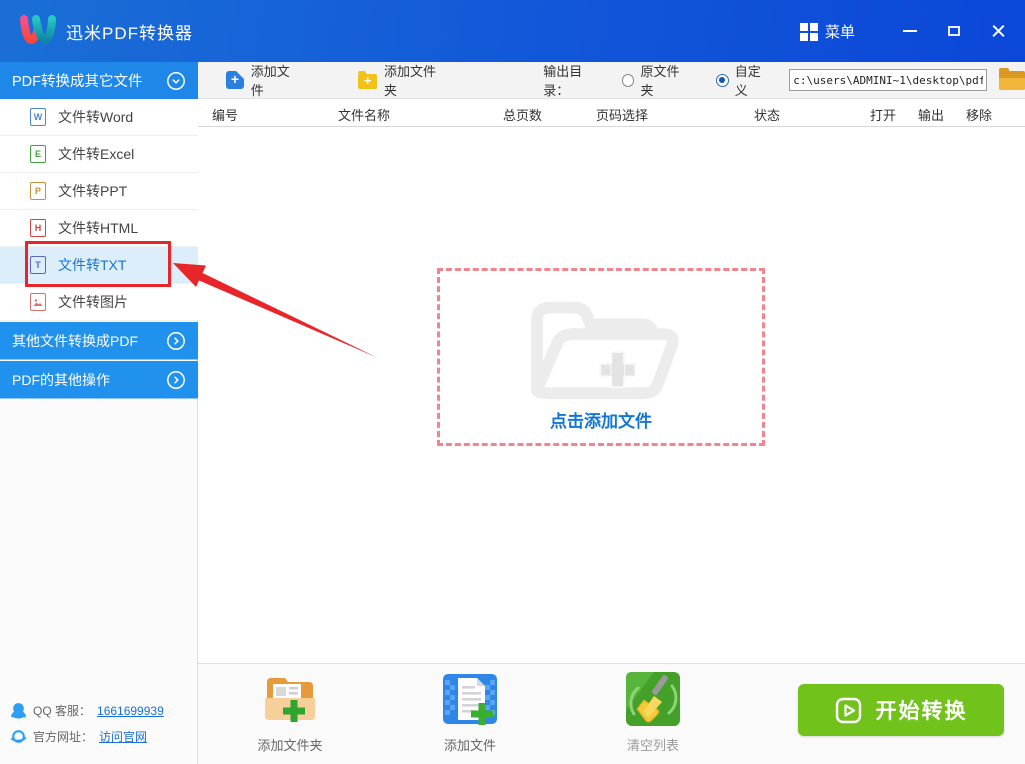 Image resolution: width=1025 pixels, height=764 pixels. I want to click on sidebar-item-to-image: 文件转图片, so click(99, 302).